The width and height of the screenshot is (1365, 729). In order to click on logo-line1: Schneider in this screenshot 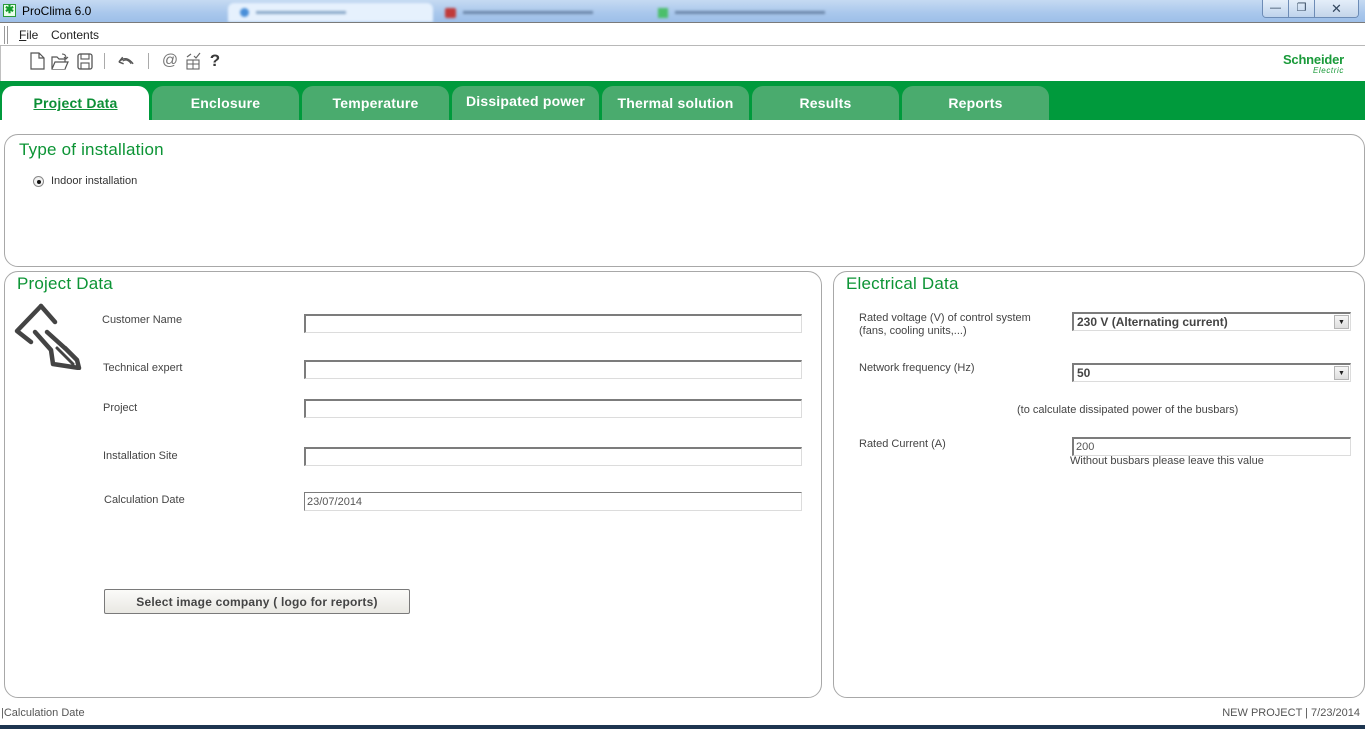, I will do `click(1313, 59)`.